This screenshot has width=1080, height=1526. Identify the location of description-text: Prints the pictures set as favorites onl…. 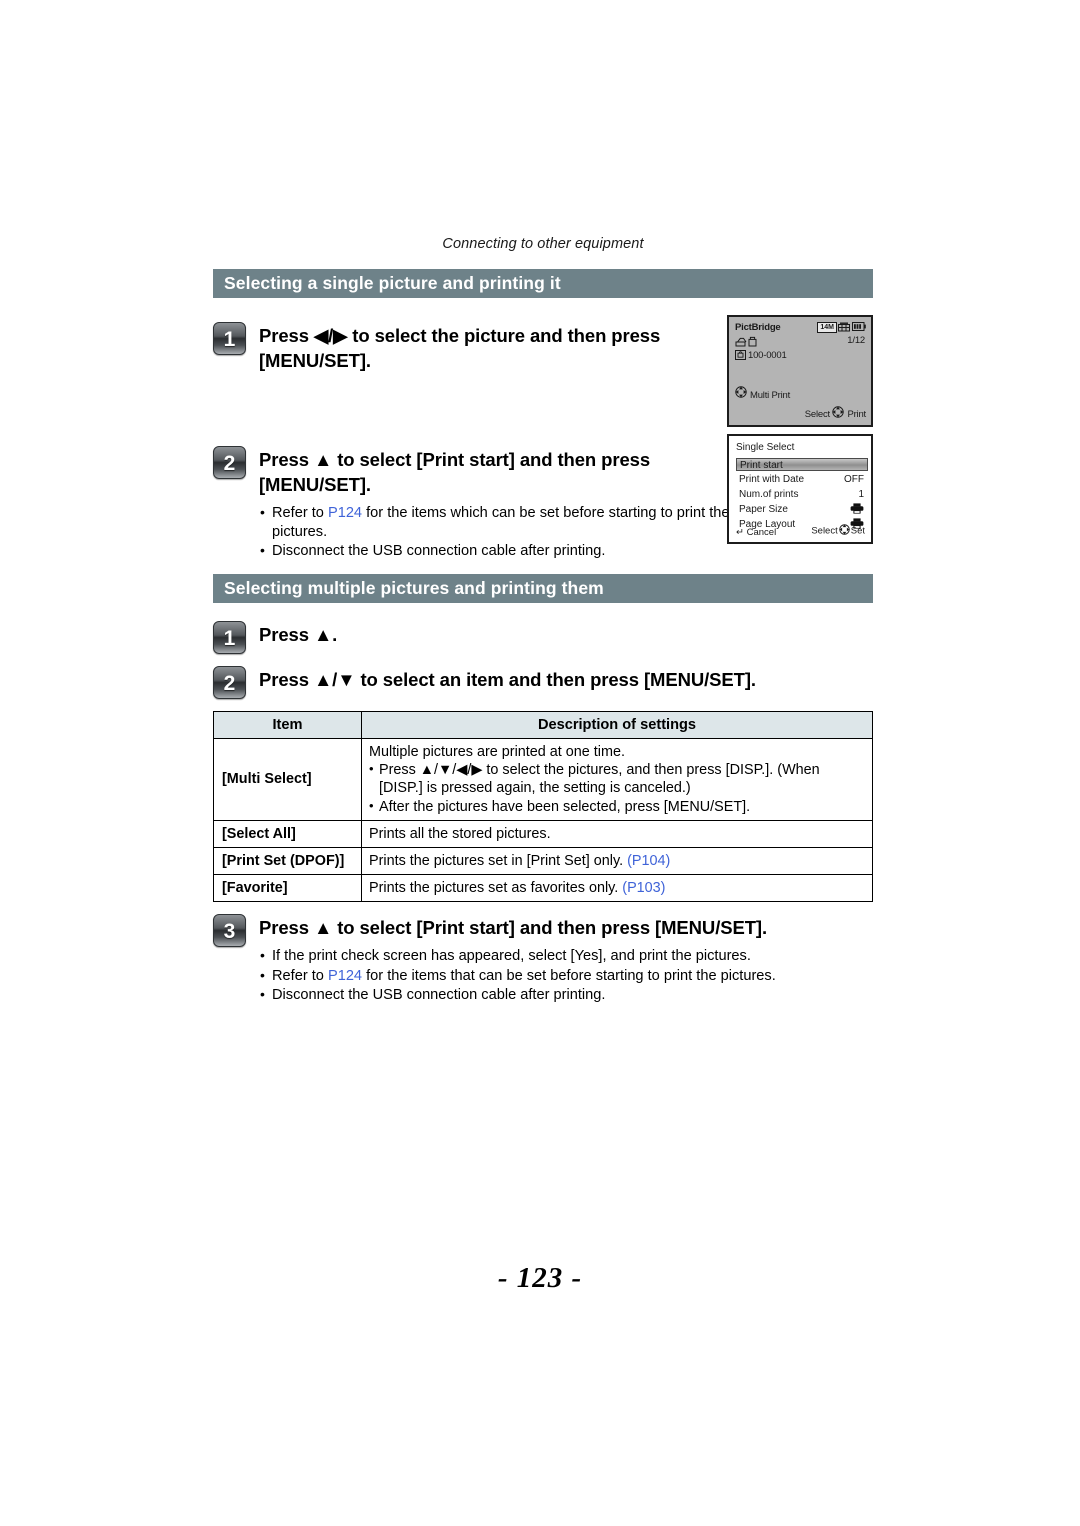
(496, 888).